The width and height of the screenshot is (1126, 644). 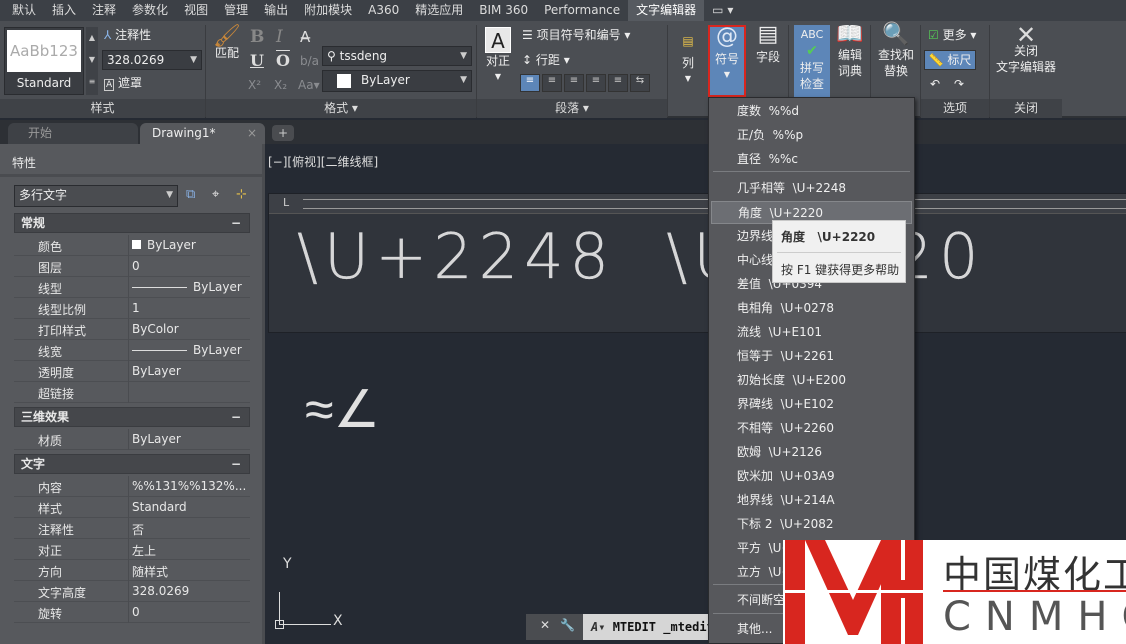 What do you see at coordinates (190, 194) in the screenshot?
I see `quick-select-icon: ⧉` at bounding box center [190, 194].